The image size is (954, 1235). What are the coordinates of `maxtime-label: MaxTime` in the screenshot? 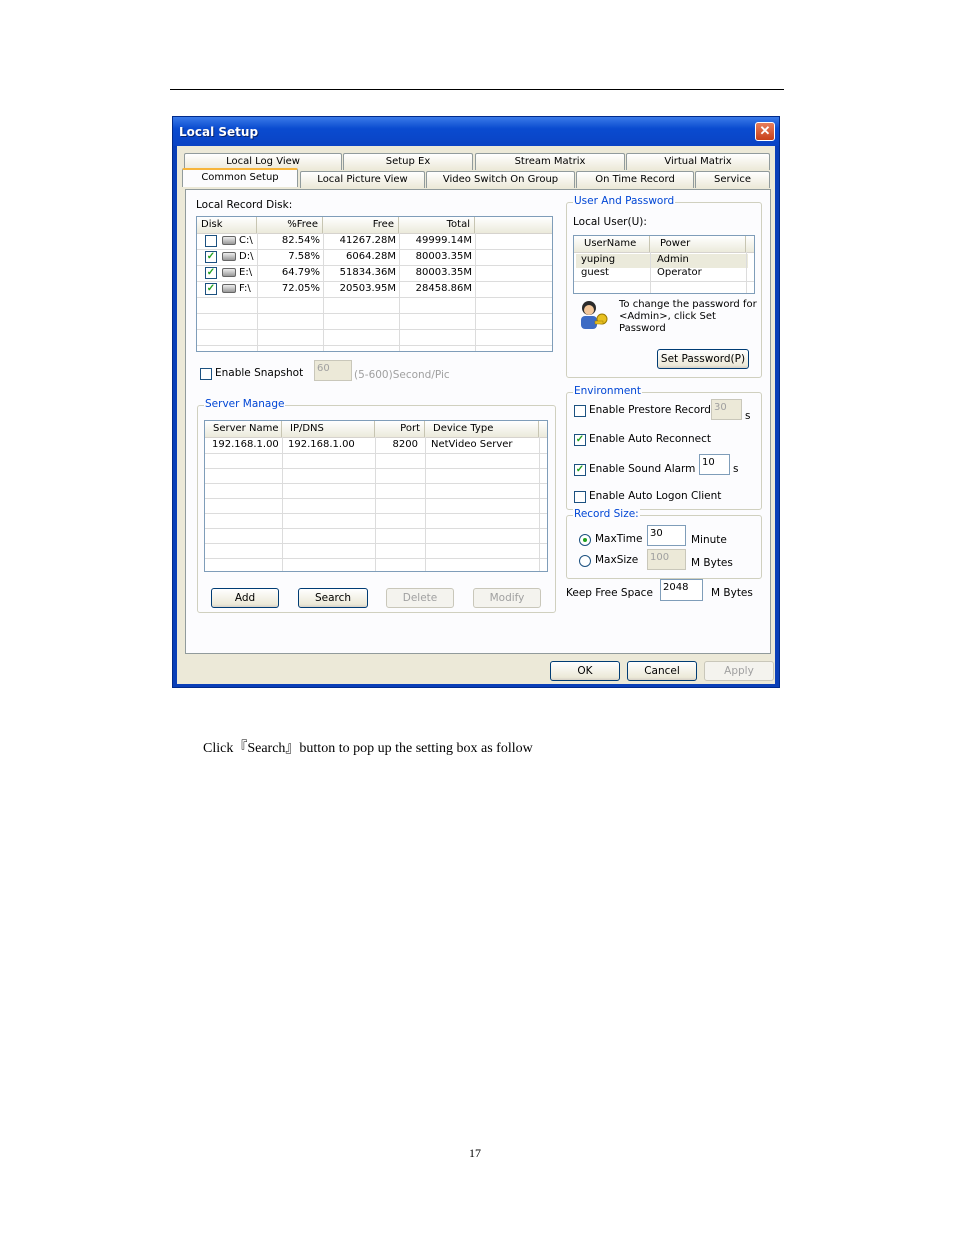 It's located at (619, 539).